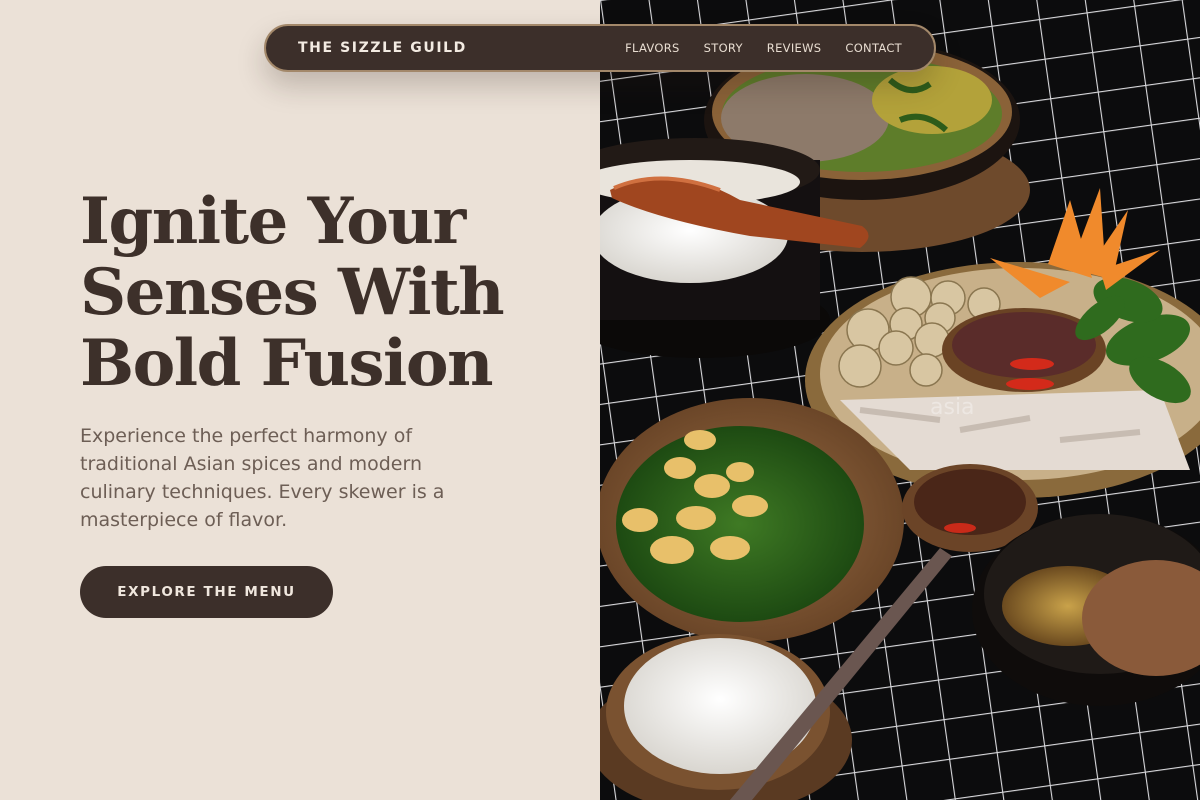 The height and width of the screenshot is (800, 1200). What do you see at coordinates (952, 407) in the screenshot?
I see `photo-watermark: asia` at bounding box center [952, 407].